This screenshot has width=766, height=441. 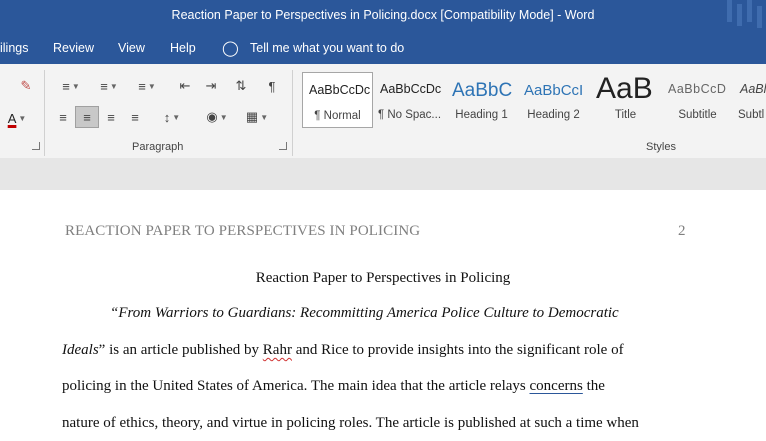 What do you see at coordinates (14, 48) in the screenshot?
I see `tab-mailings: ilings` at bounding box center [14, 48].